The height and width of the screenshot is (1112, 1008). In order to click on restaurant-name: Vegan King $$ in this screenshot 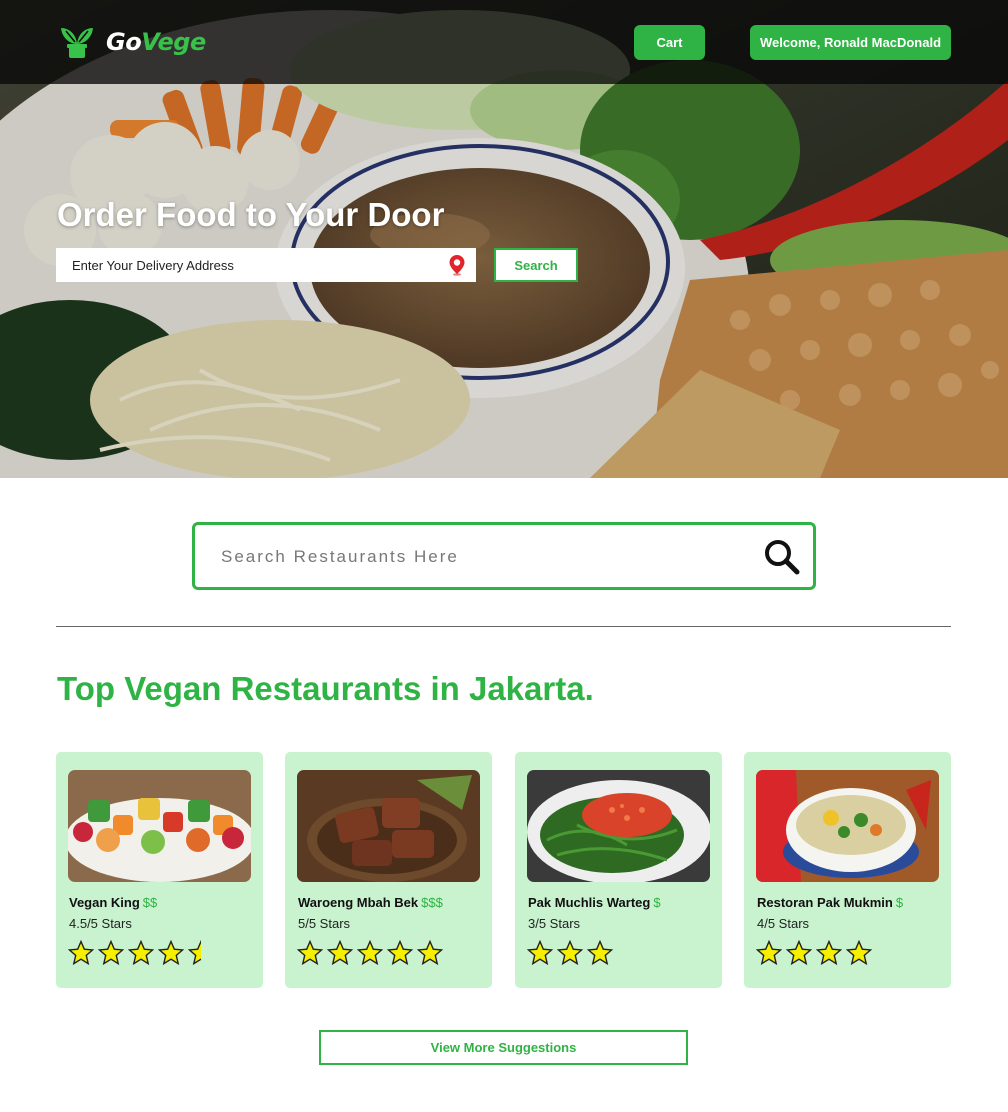, I will do `click(113, 902)`.